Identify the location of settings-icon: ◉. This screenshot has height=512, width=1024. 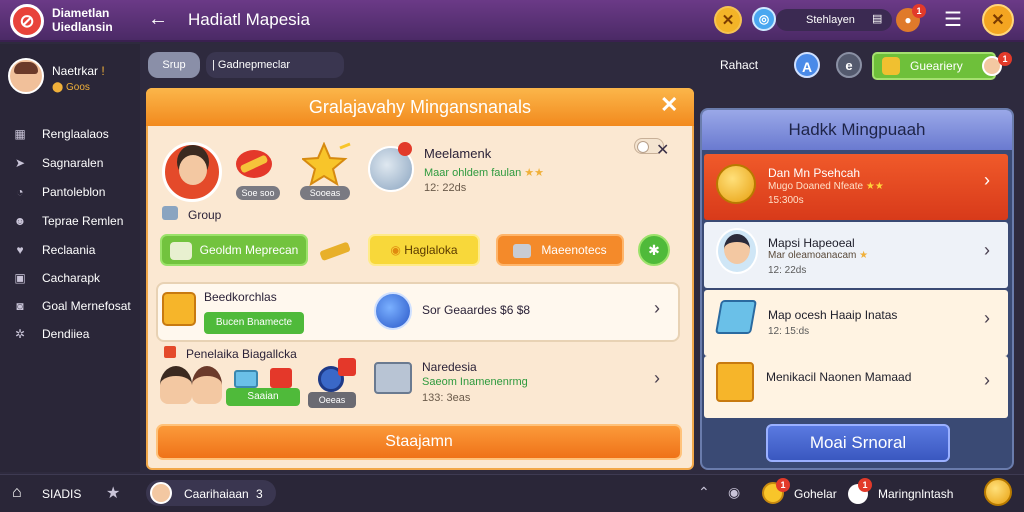
(734, 492).